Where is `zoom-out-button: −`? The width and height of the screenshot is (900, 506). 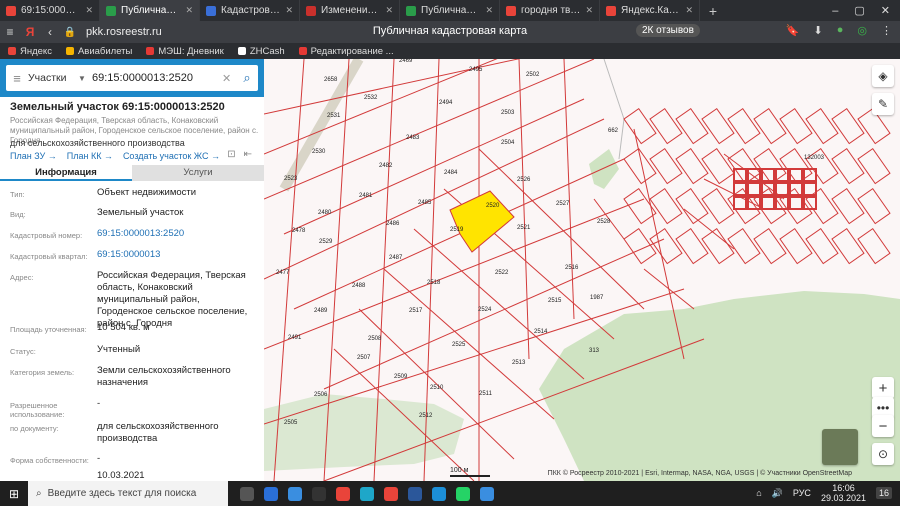 zoom-out-button: − is located at coordinates (883, 426).